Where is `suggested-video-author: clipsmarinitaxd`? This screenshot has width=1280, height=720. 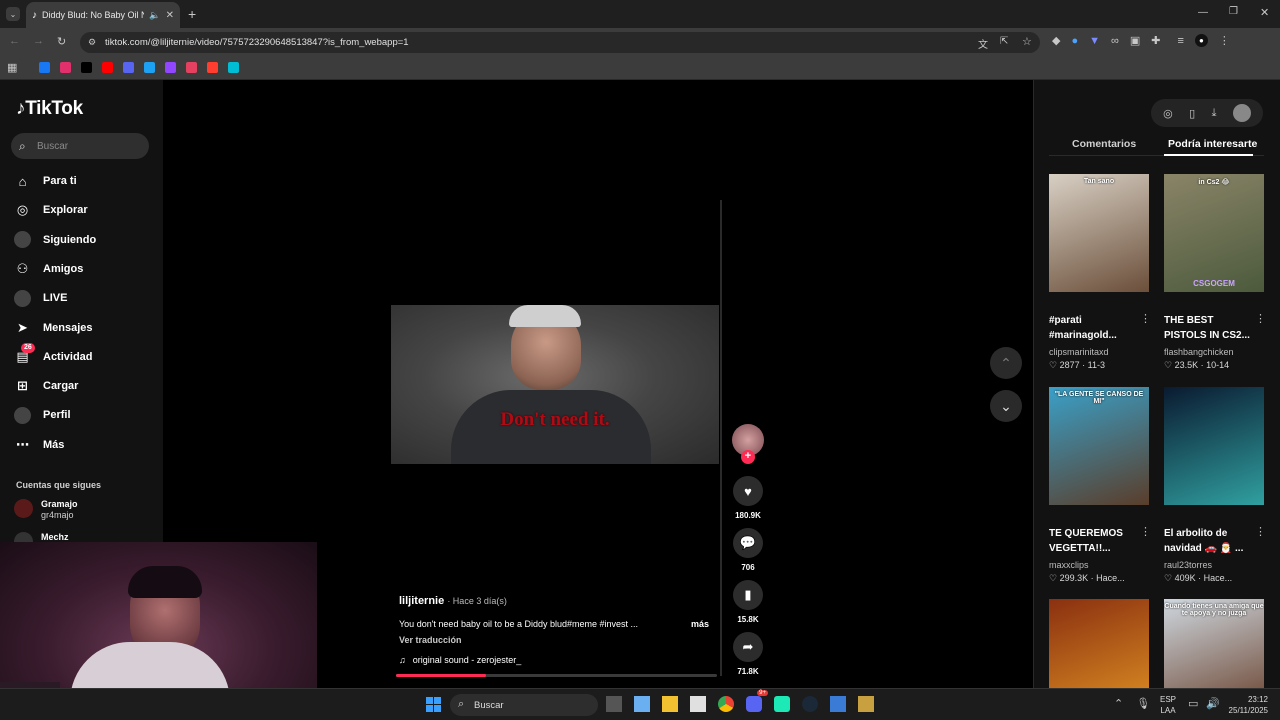 suggested-video-author: clipsmarinitaxd is located at coordinates (1079, 352).